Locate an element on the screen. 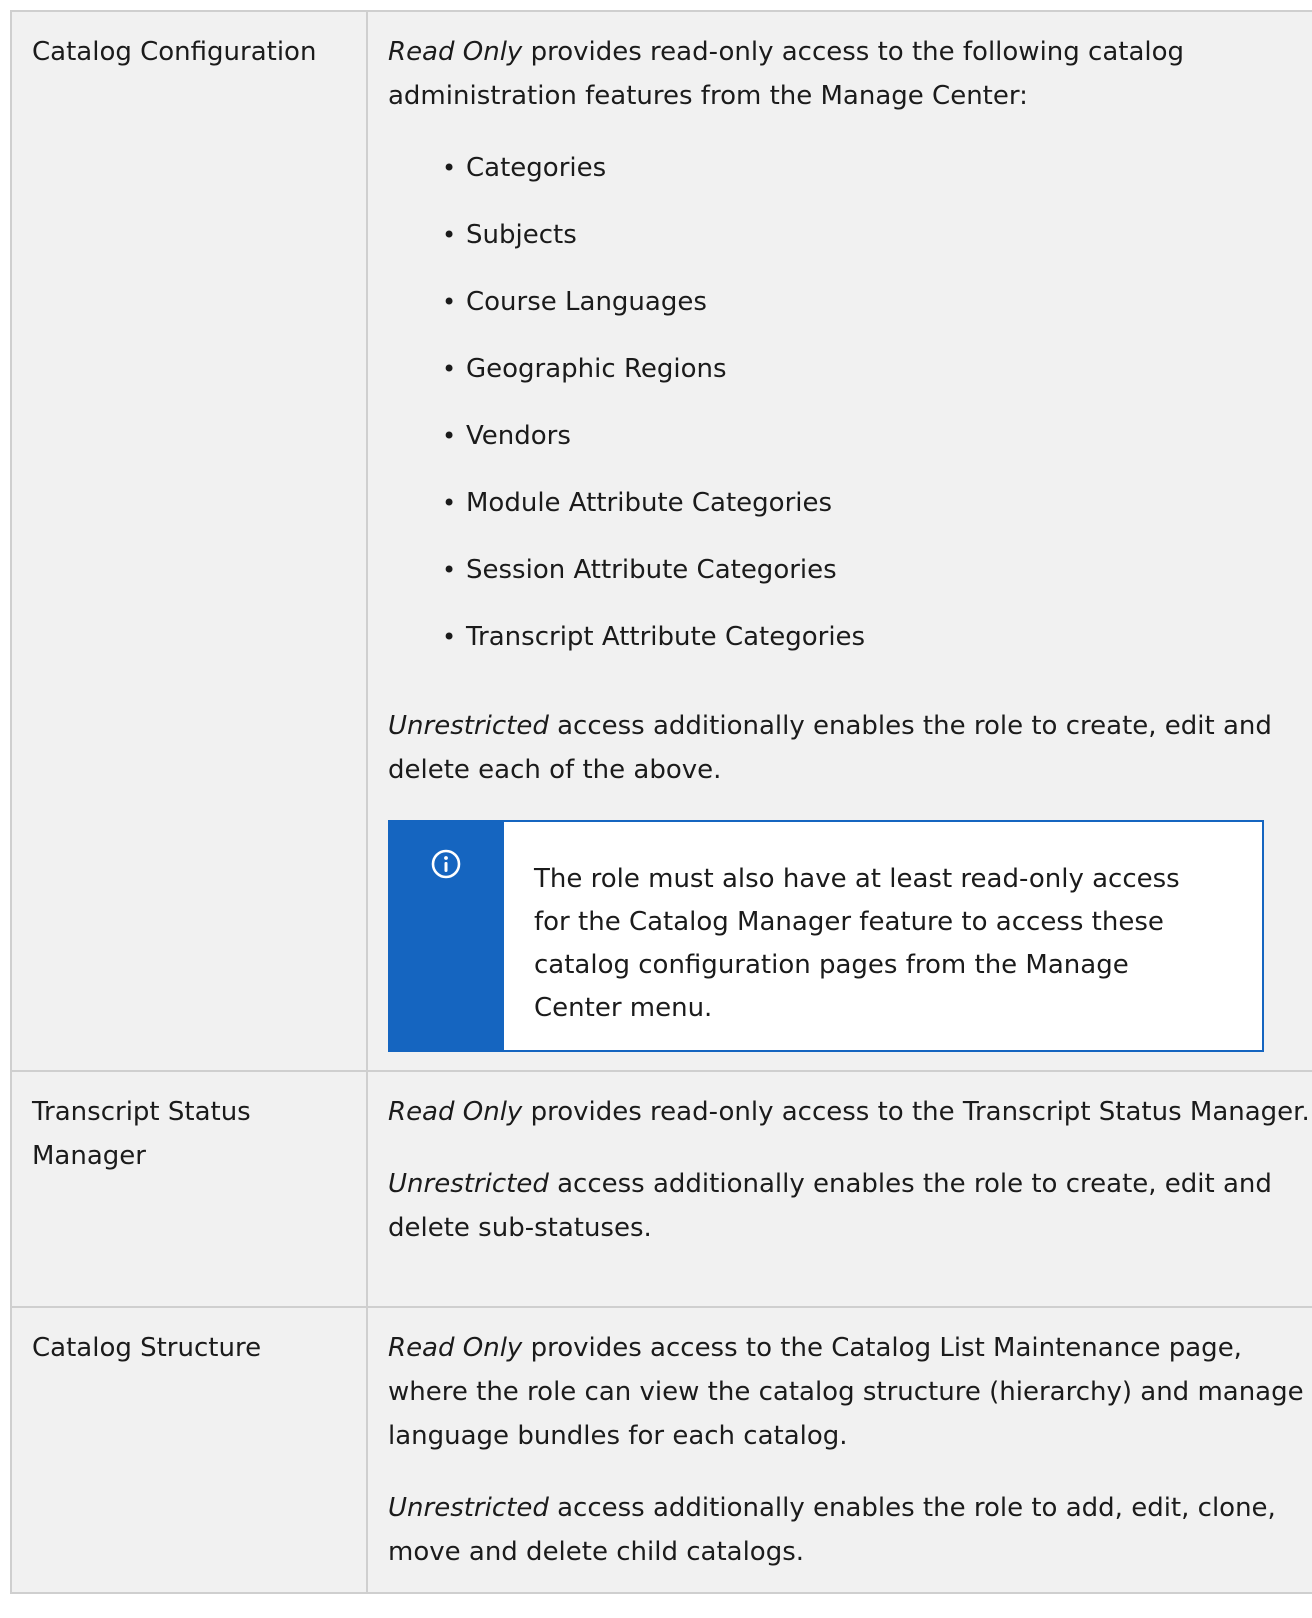 Image resolution: width=1312 pixels, height=1618 pixels. list-item-label: Session Attribute Categories is located at coordinates (651, 570).